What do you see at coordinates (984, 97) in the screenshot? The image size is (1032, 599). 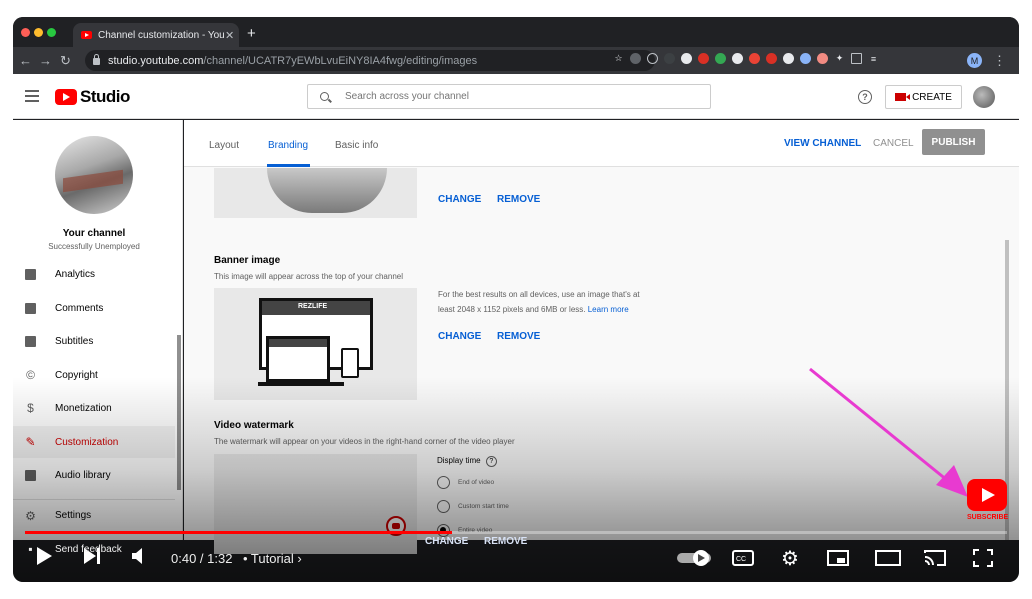 I see `account-avatar` at bounding box center [984, 97].